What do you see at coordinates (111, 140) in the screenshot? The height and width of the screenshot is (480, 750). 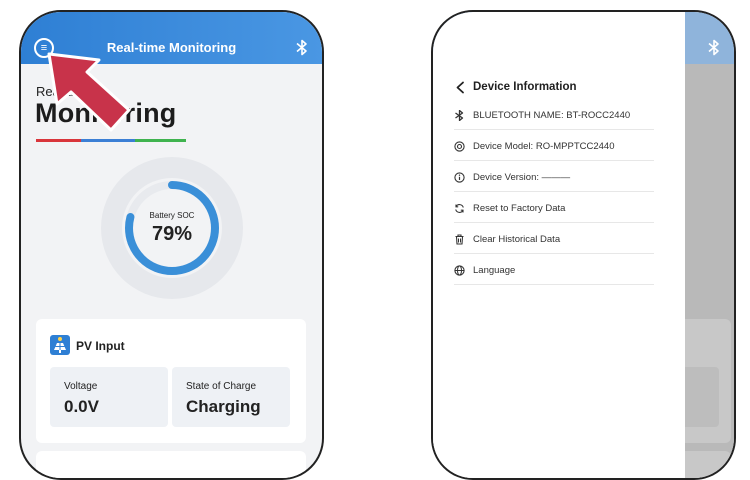 I see `title-underline` at bounding box center [111, 140].